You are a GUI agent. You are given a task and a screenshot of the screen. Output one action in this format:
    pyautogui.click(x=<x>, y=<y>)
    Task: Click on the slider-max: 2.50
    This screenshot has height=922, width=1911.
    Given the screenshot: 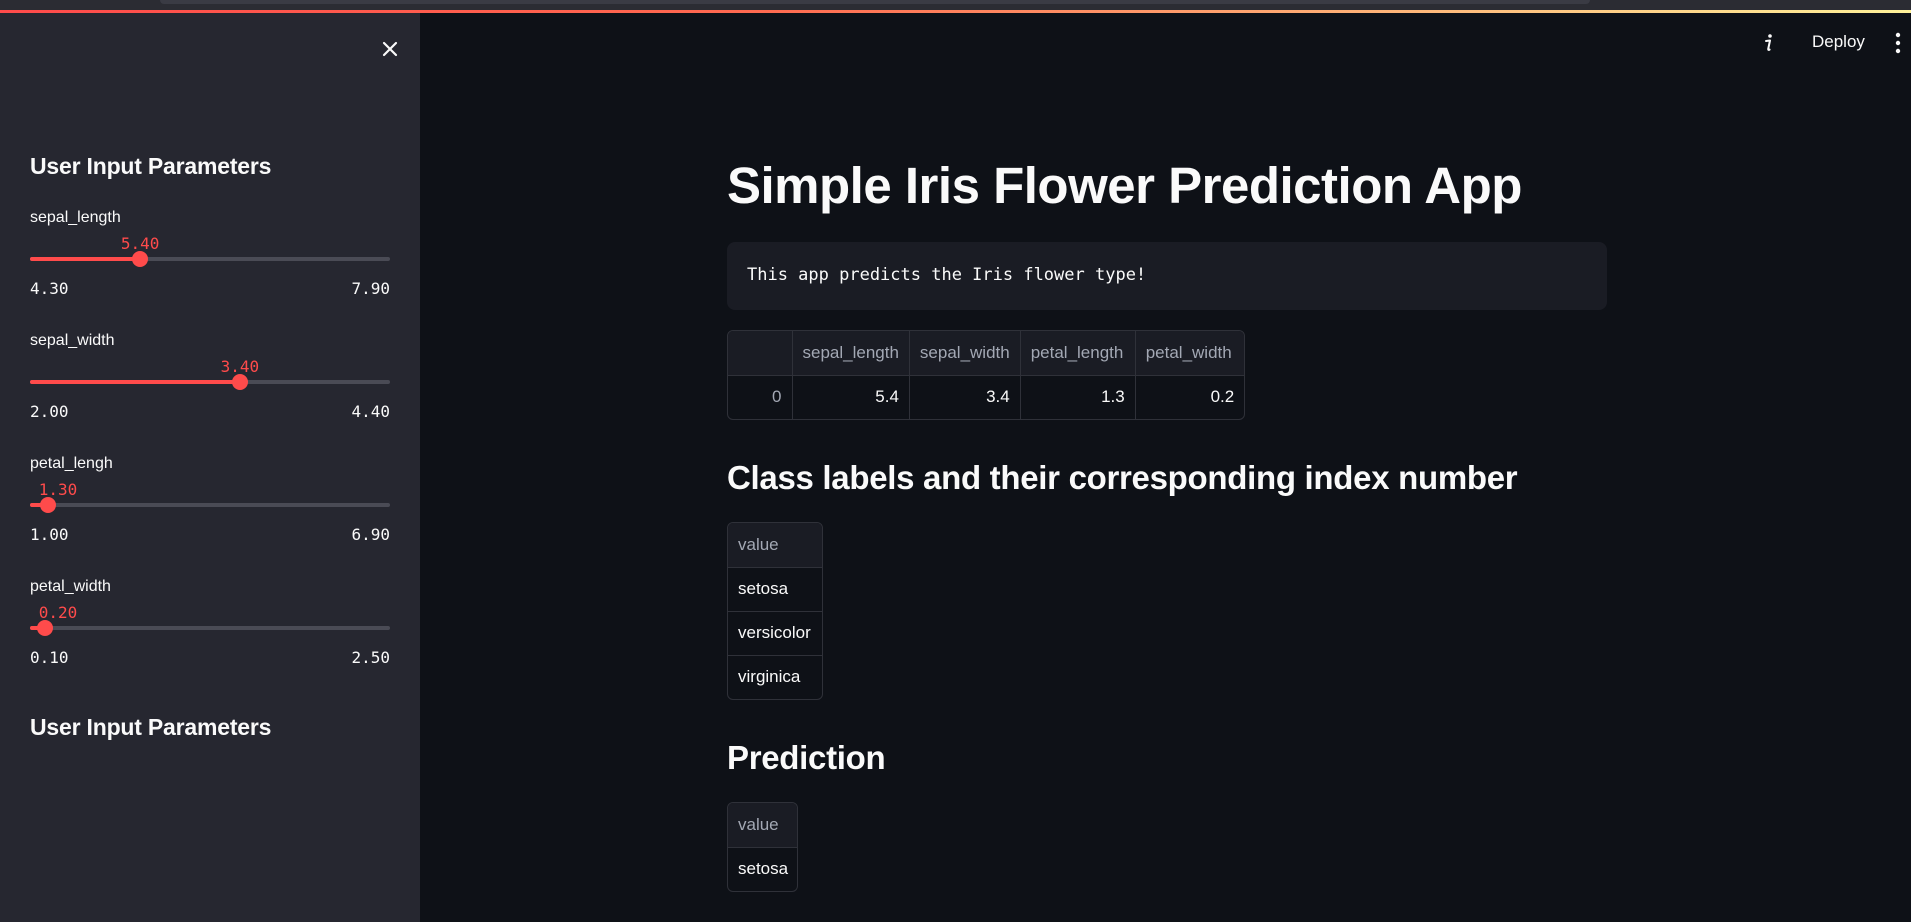 What is the action you would take?
    pyautogui.click(x=370, y=657)
    